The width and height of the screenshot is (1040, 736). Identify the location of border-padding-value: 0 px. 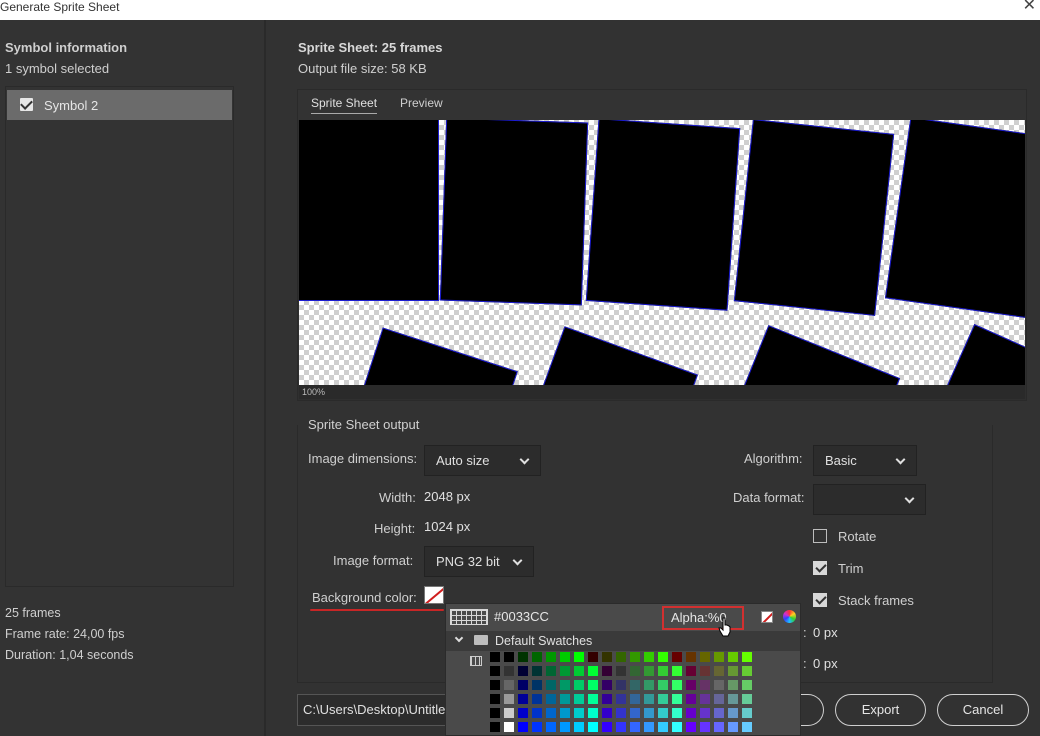
(825, 632).